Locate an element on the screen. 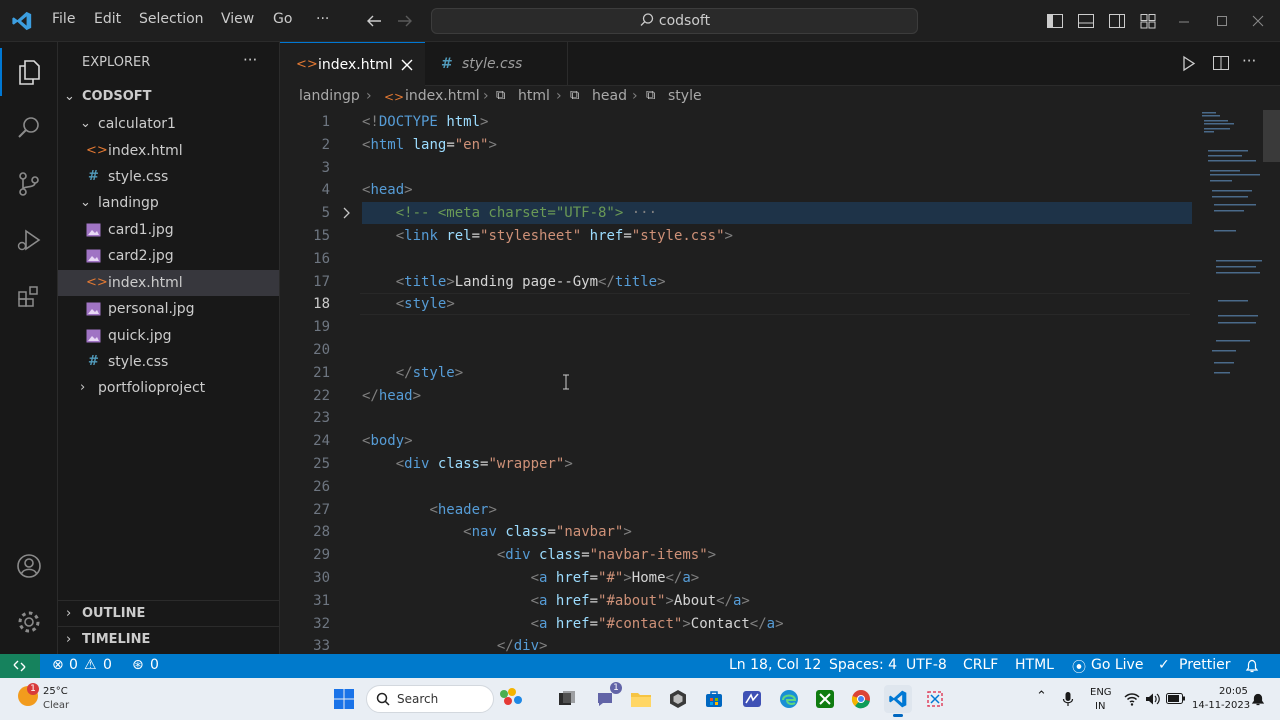  code-line: <a href="#contact">Contact</a> is located at coordinates (573, 624).